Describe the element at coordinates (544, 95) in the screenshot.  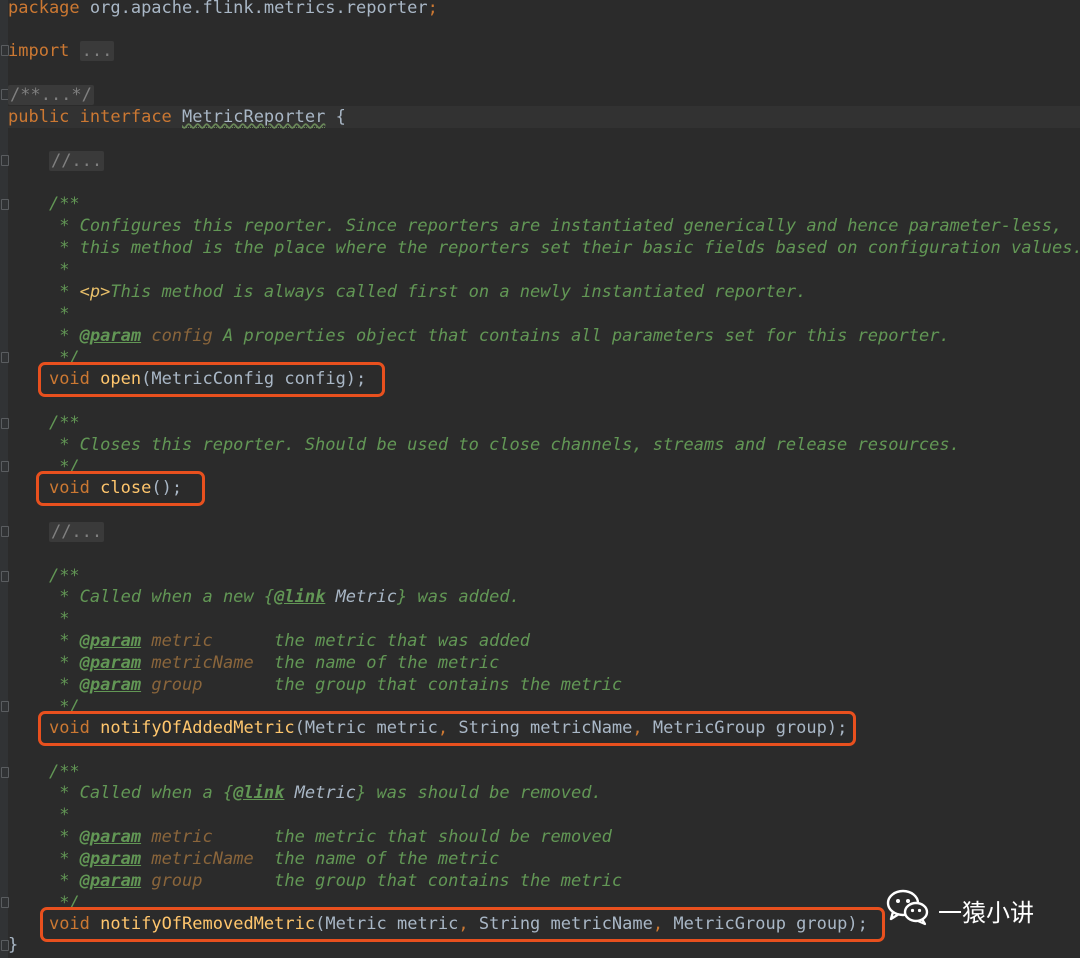
I see `header-comment: /**...*/` at that location.